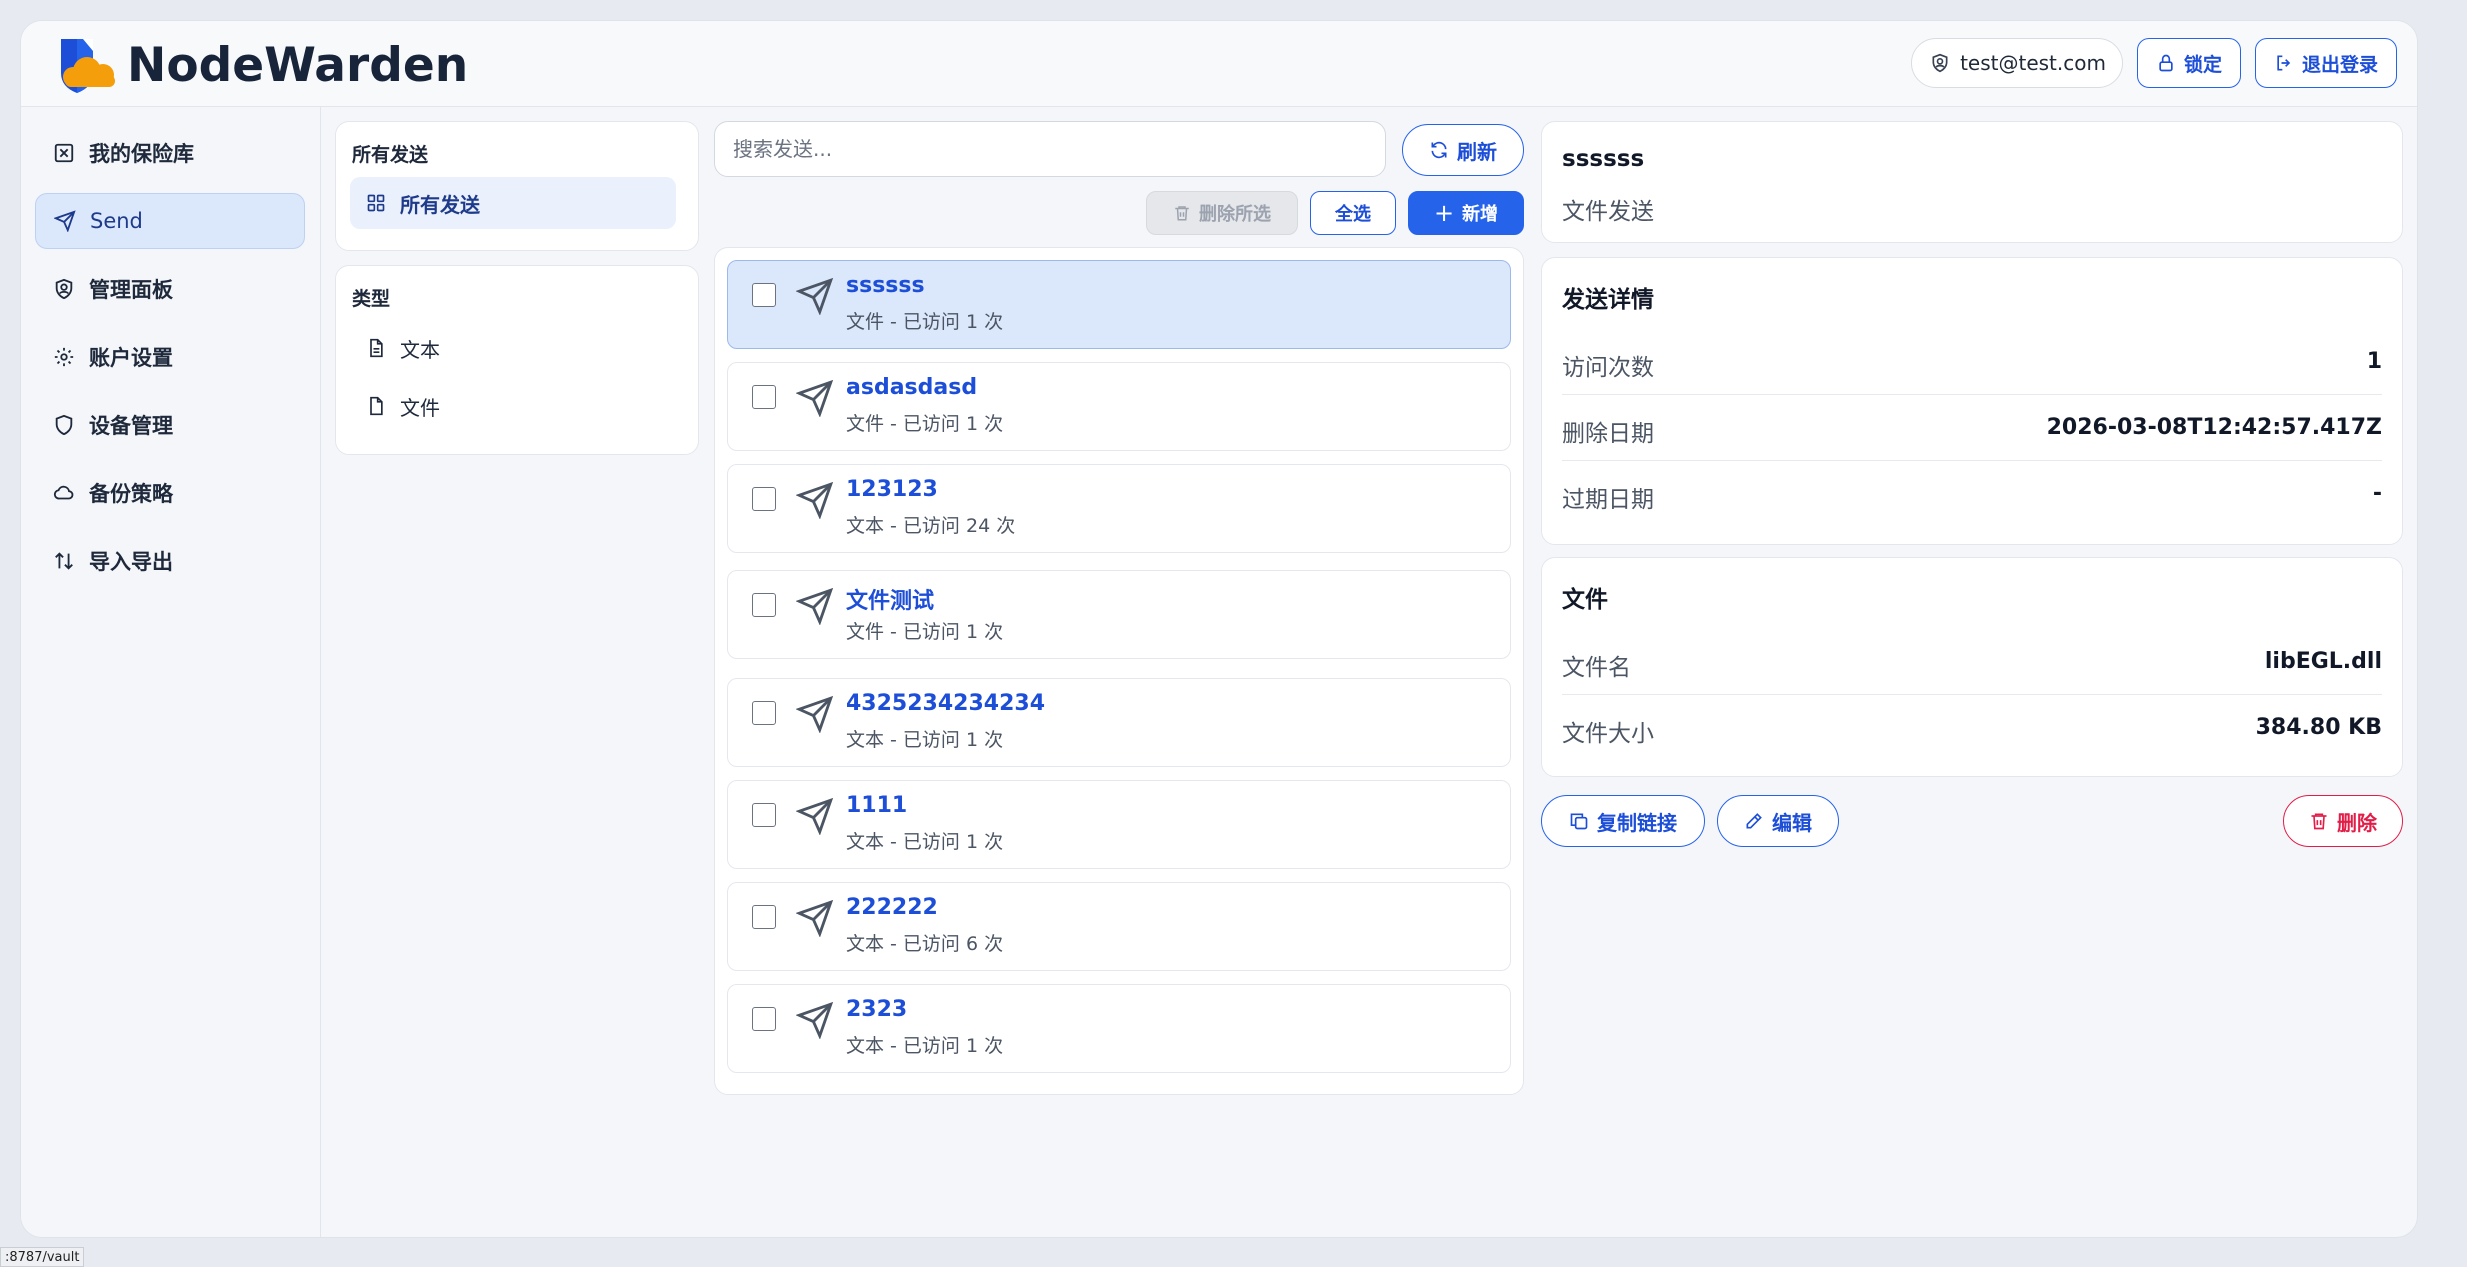 The image size is (2467, 1267). Describe the element at coordinates (2374, 361) in the screenshot. I see `access-count-value: 1` at that location.